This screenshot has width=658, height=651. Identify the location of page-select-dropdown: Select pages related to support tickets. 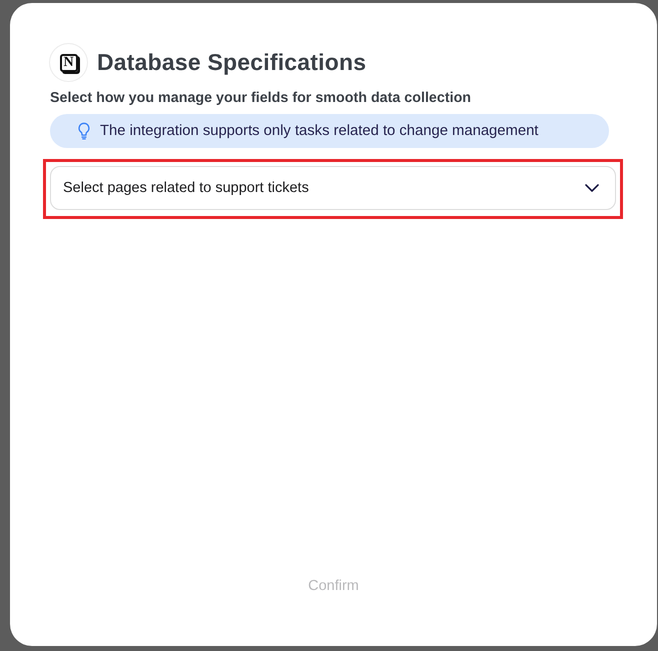
(333, 188).